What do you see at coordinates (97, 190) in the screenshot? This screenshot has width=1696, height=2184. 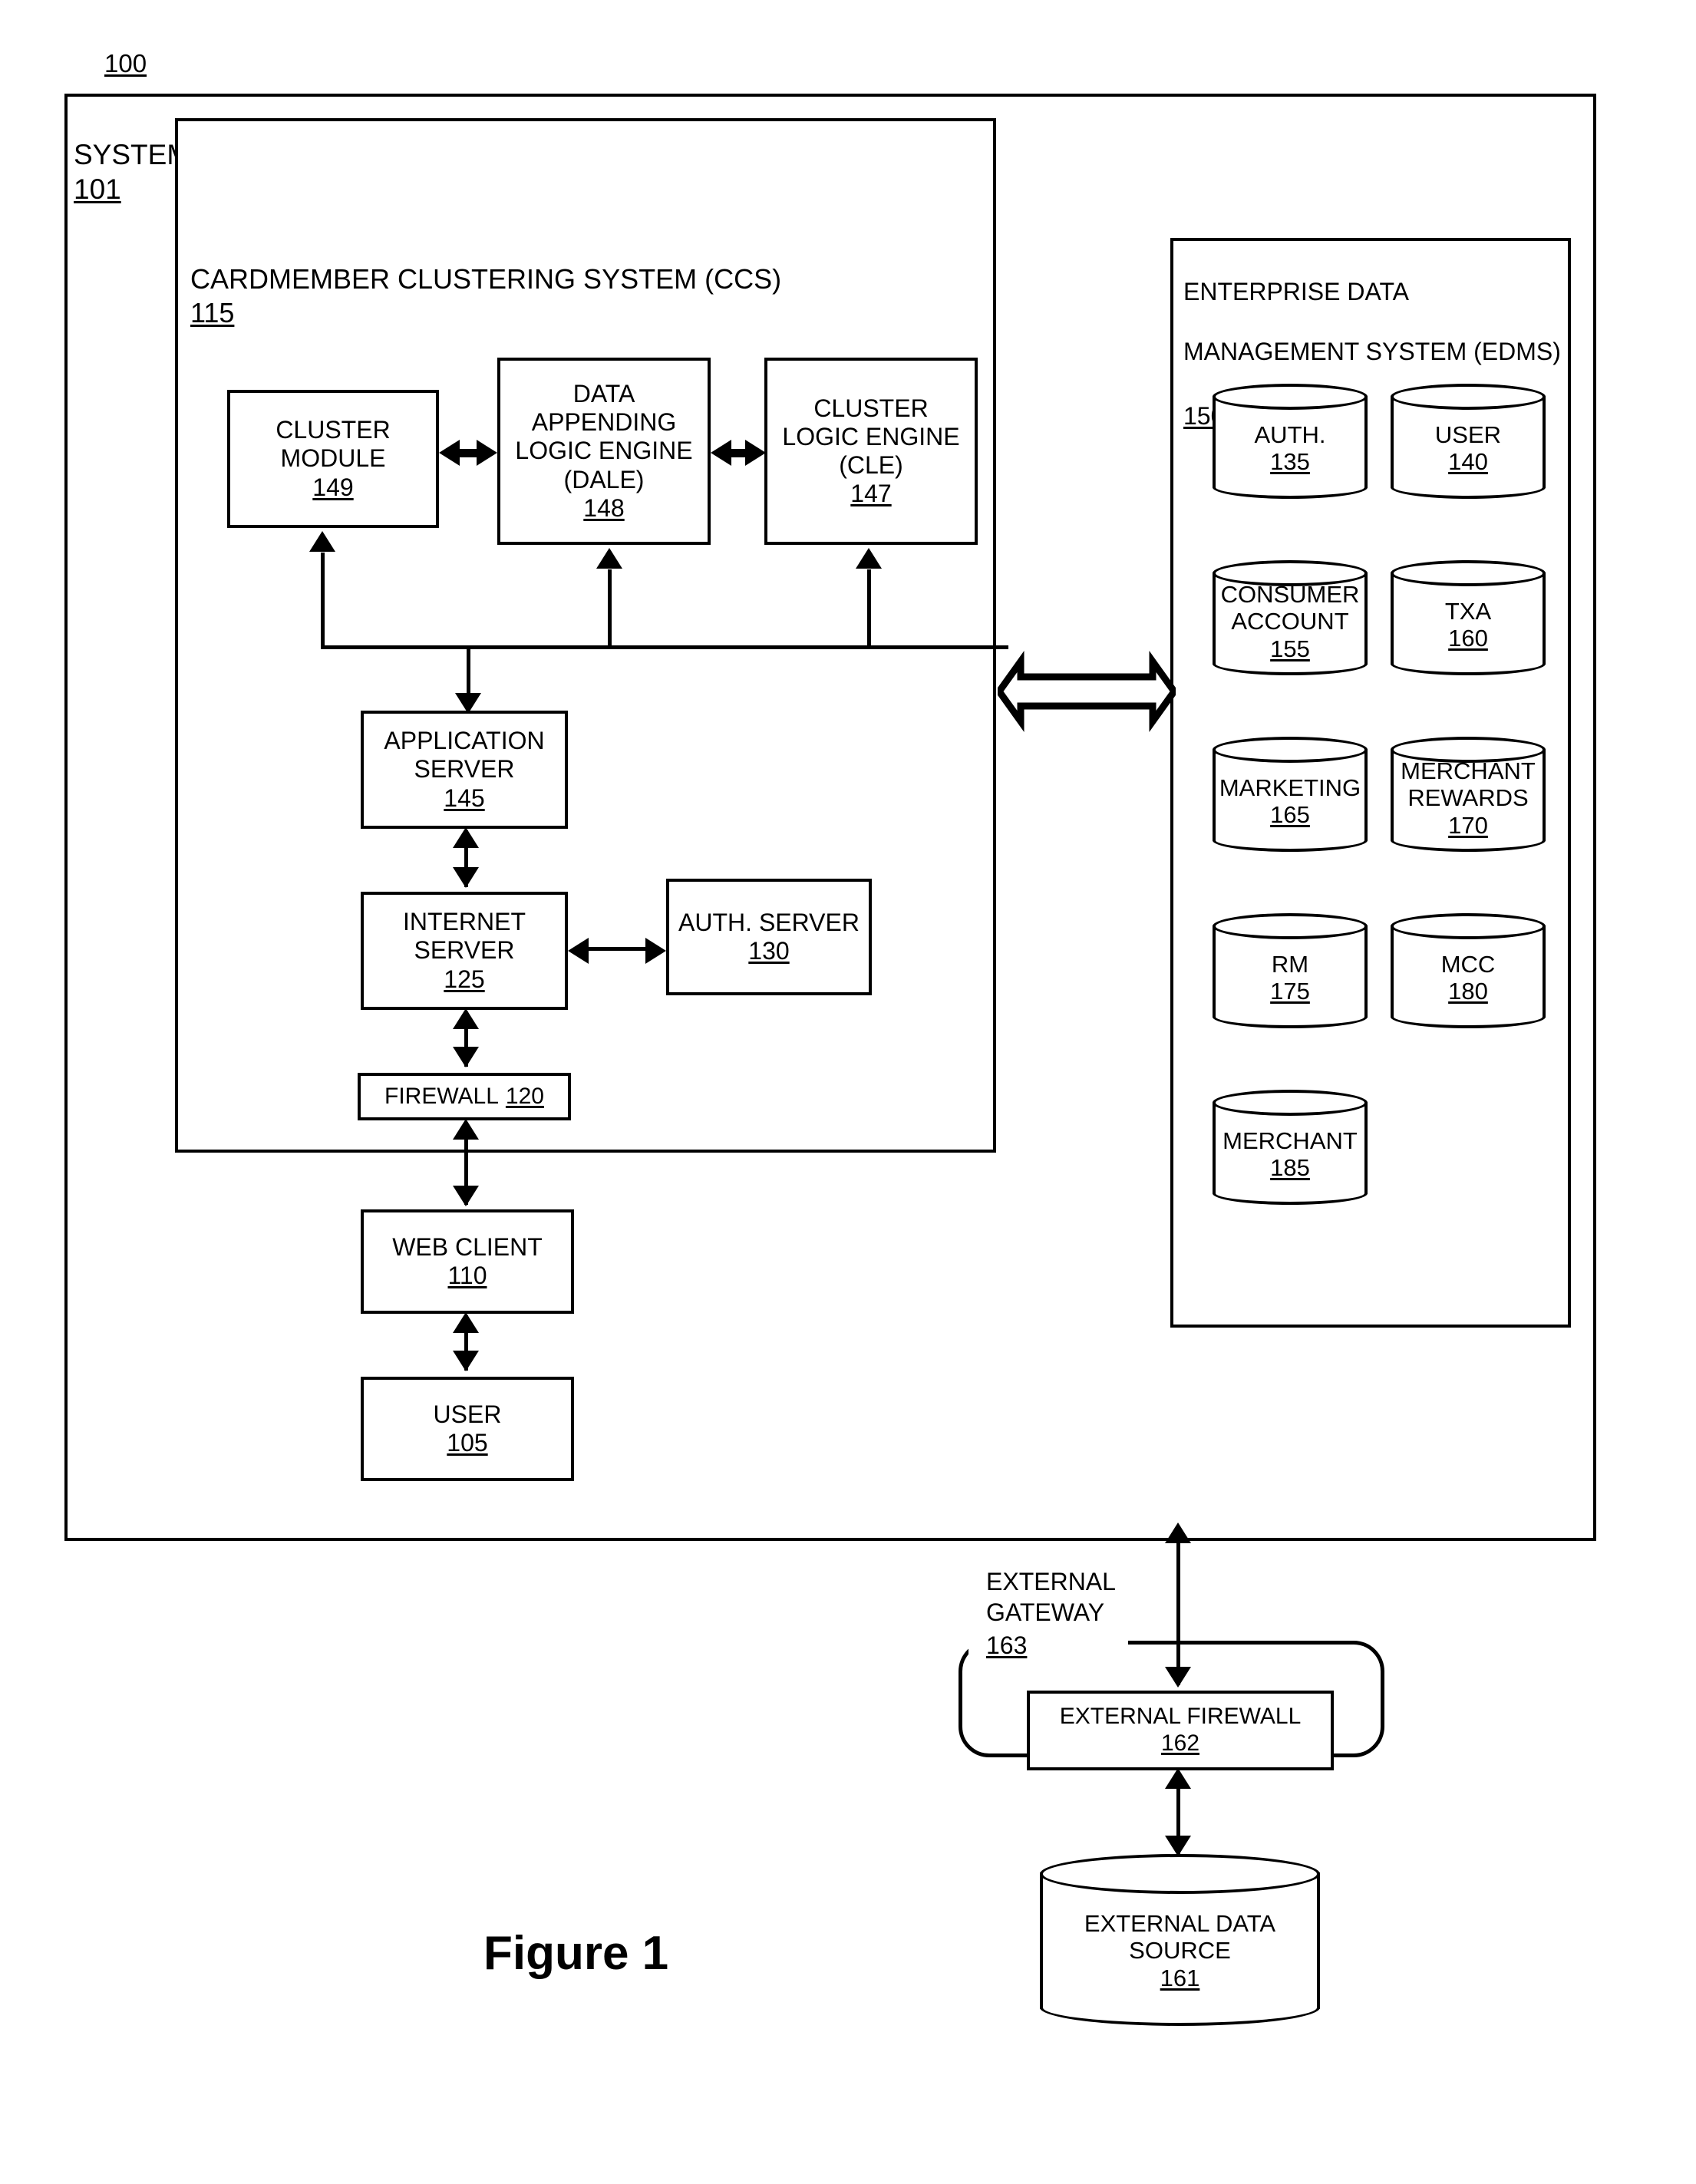 I see `system-title-ref: 101` at bounding box center [97, 190].